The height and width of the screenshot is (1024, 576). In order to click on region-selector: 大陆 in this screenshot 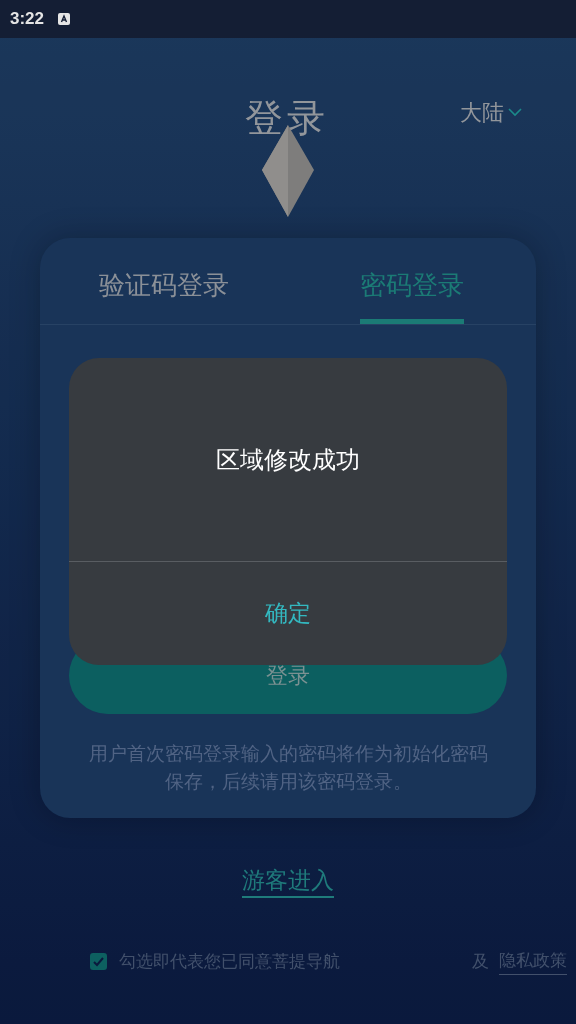, I will do `click(491, 112)`.